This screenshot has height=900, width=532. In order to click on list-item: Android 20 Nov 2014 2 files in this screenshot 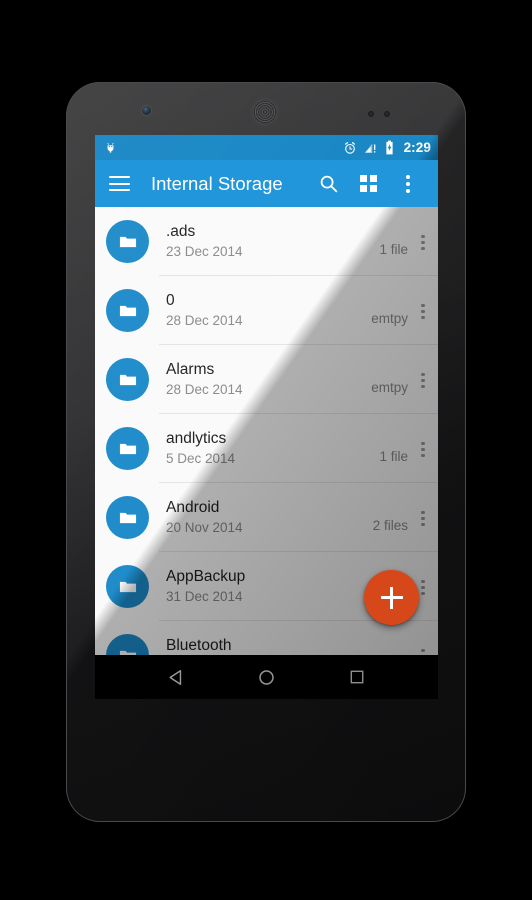, I will do `click(266, 517)`.